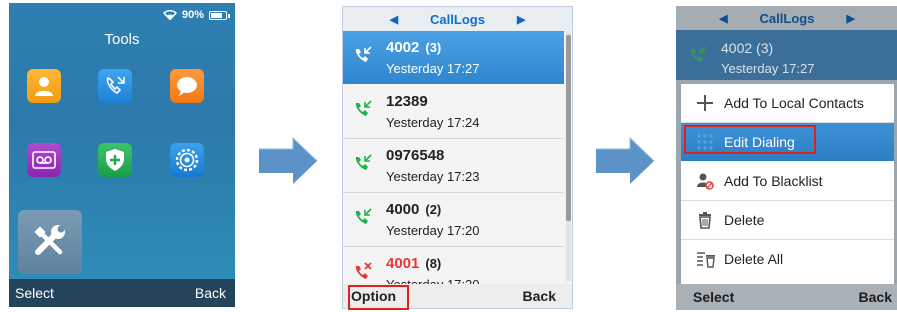 Image resolution: width=897 pixels, height=312 pixels. Describe the element at coordinates (787, 259) in the screenshot. I see `menu-item-delete-all: Delete All` at that location.